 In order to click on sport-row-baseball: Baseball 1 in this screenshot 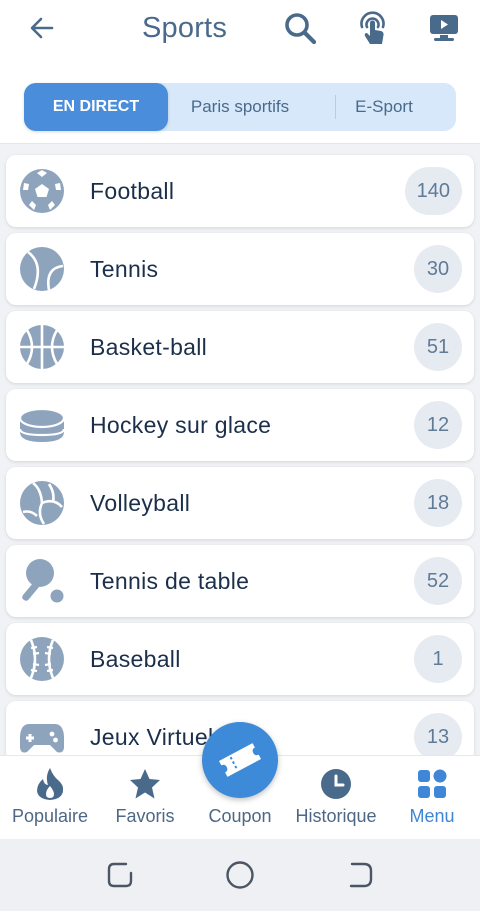, I will do `click(240, 659)`.